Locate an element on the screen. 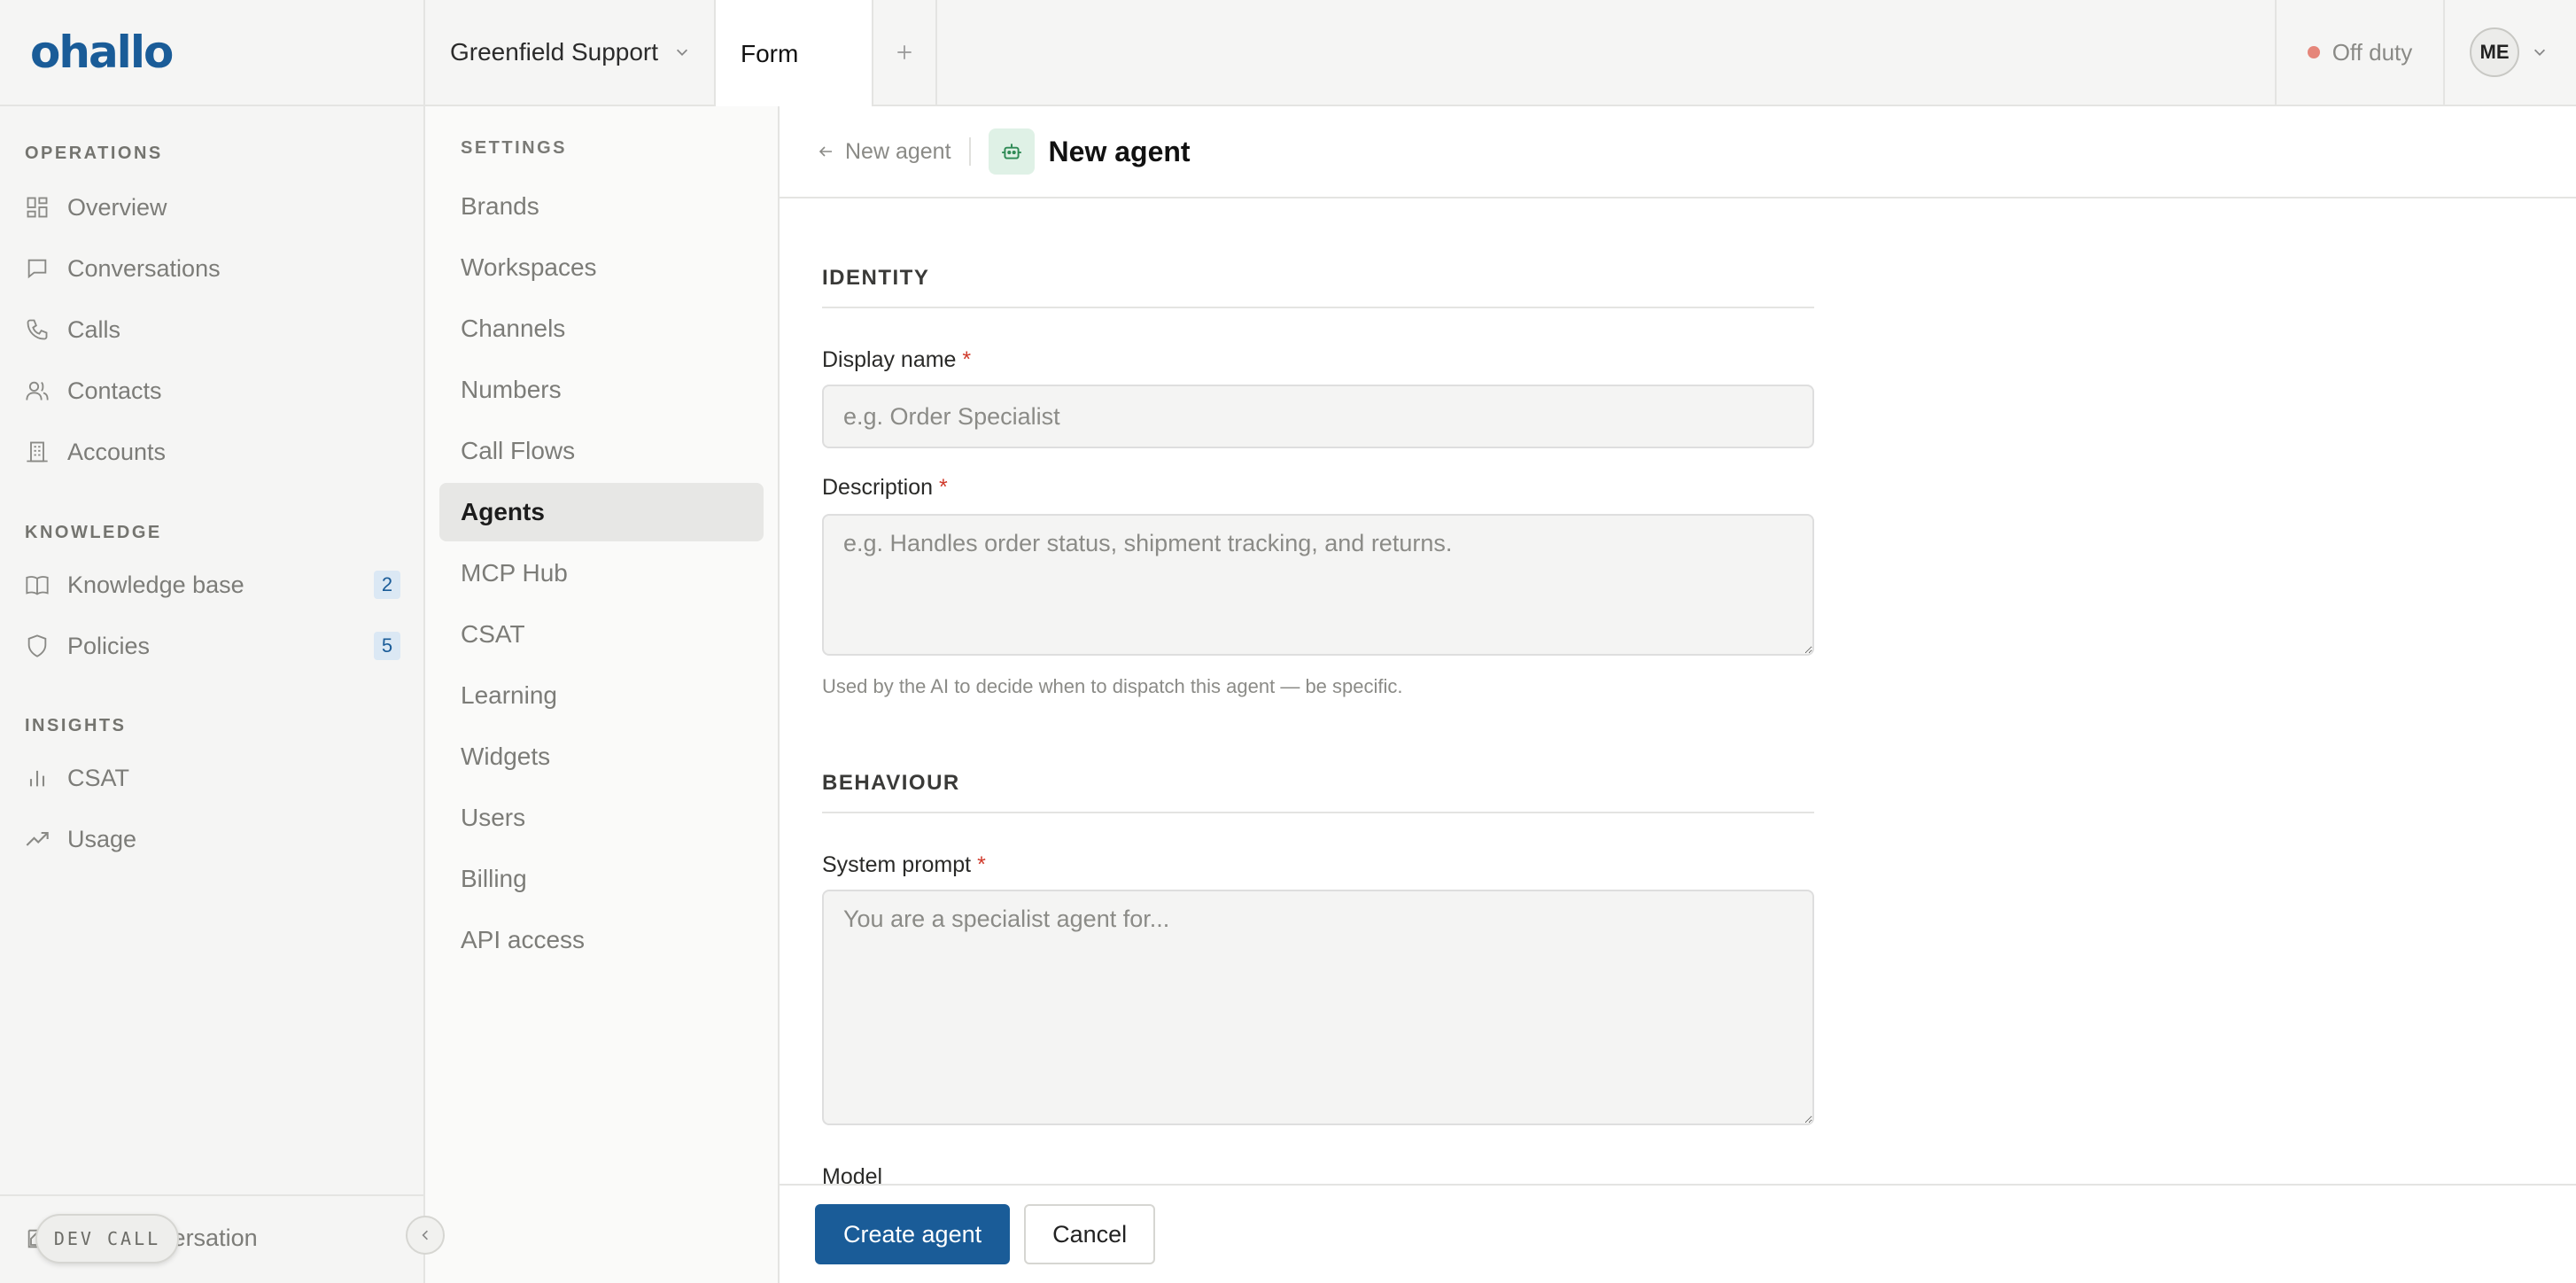 Image resolution: width=2576 pixels, height=1283 pixels. tab-form: Form is located at coordinates (794, 54).